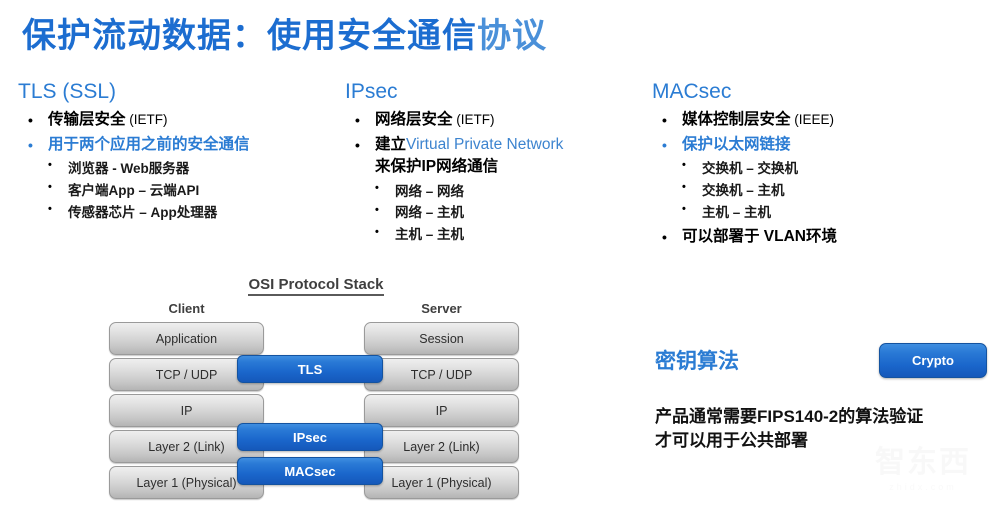 The height and width of the screenshot is (511, 1000). What do you see at coordinates (485, 144) in the screenshot?
I see `vpn-line-blue: Virtual Private Network` at bounding box center [485, 144].